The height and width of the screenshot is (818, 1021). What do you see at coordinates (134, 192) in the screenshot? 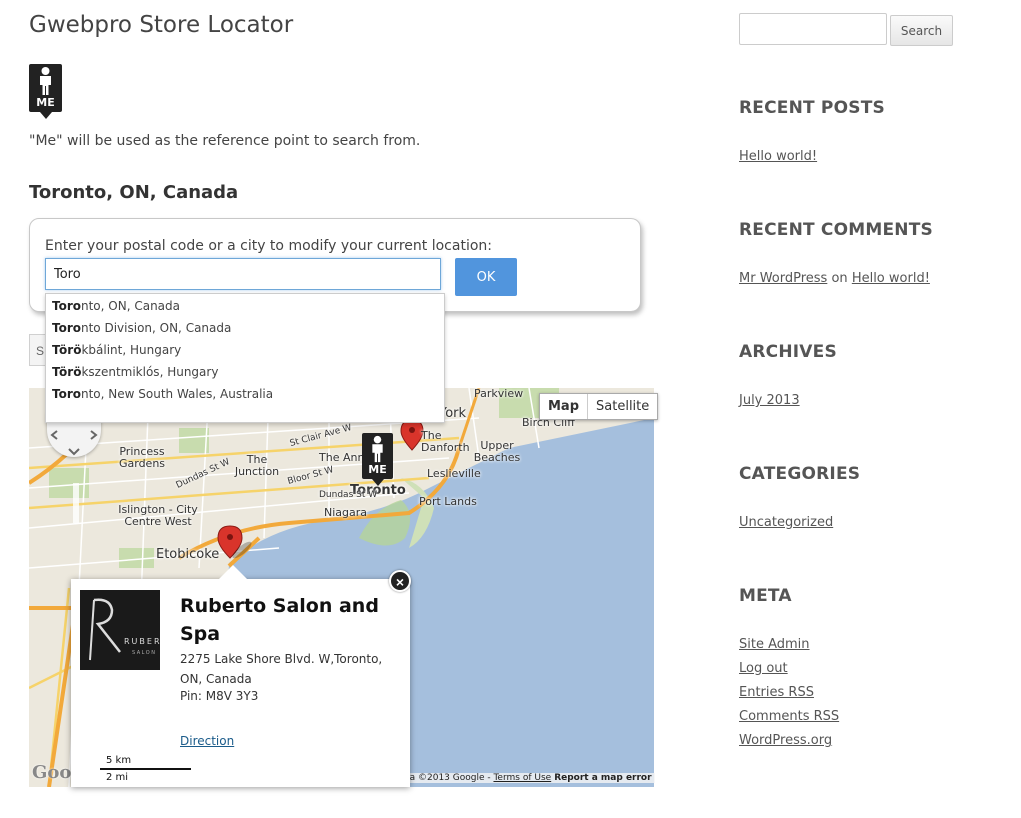
I see `current-location-title: Toronto, ON, Canada` at bounding box center [134, 192].